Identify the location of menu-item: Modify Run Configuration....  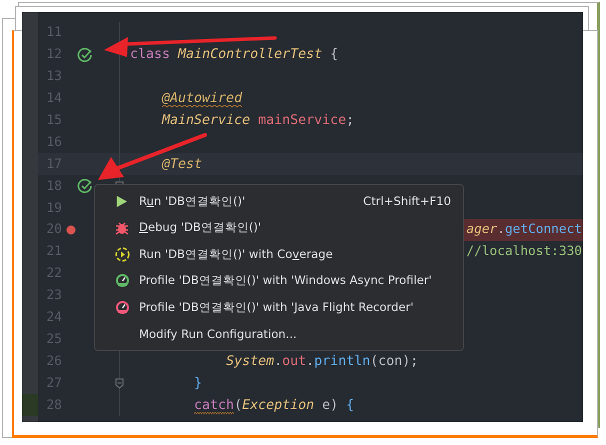
(279, 333).